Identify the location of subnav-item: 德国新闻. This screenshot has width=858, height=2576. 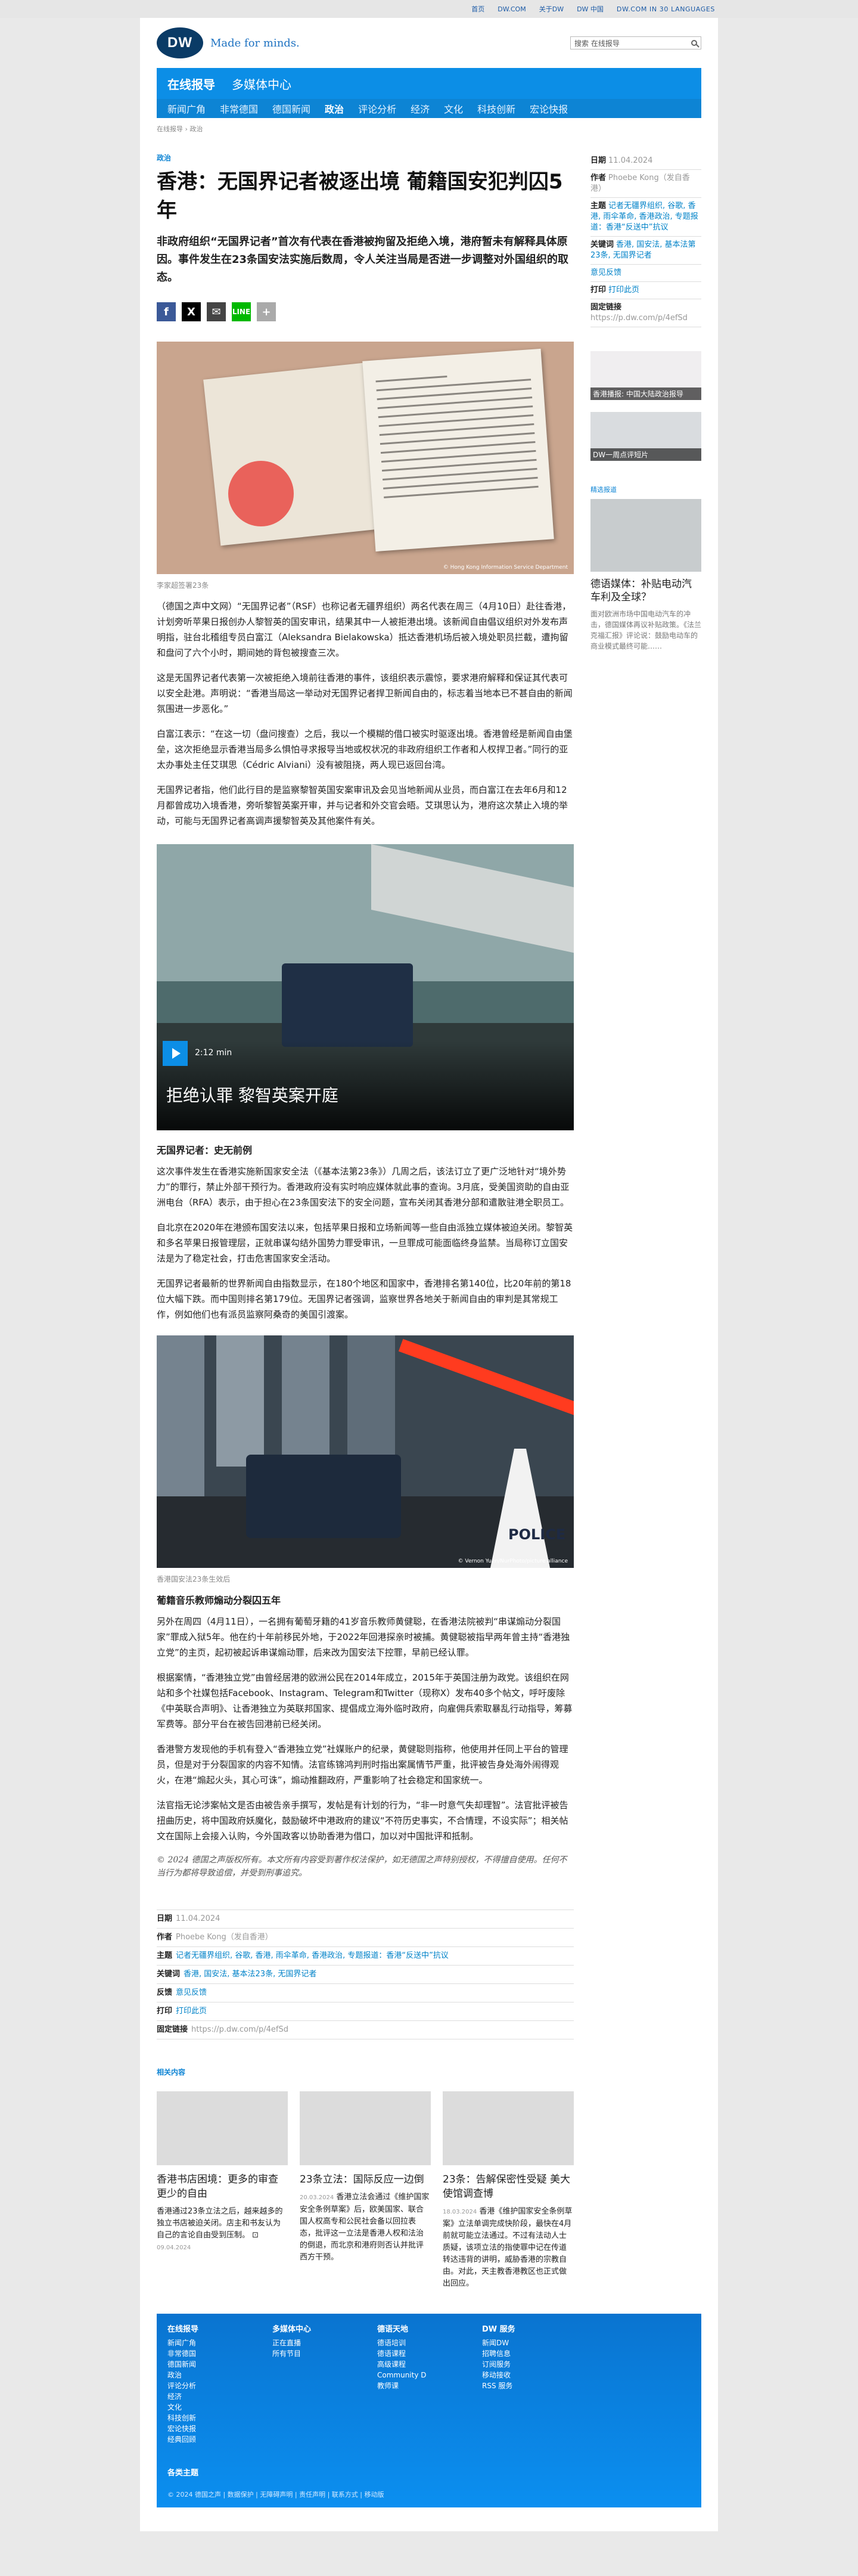
(291, 108).